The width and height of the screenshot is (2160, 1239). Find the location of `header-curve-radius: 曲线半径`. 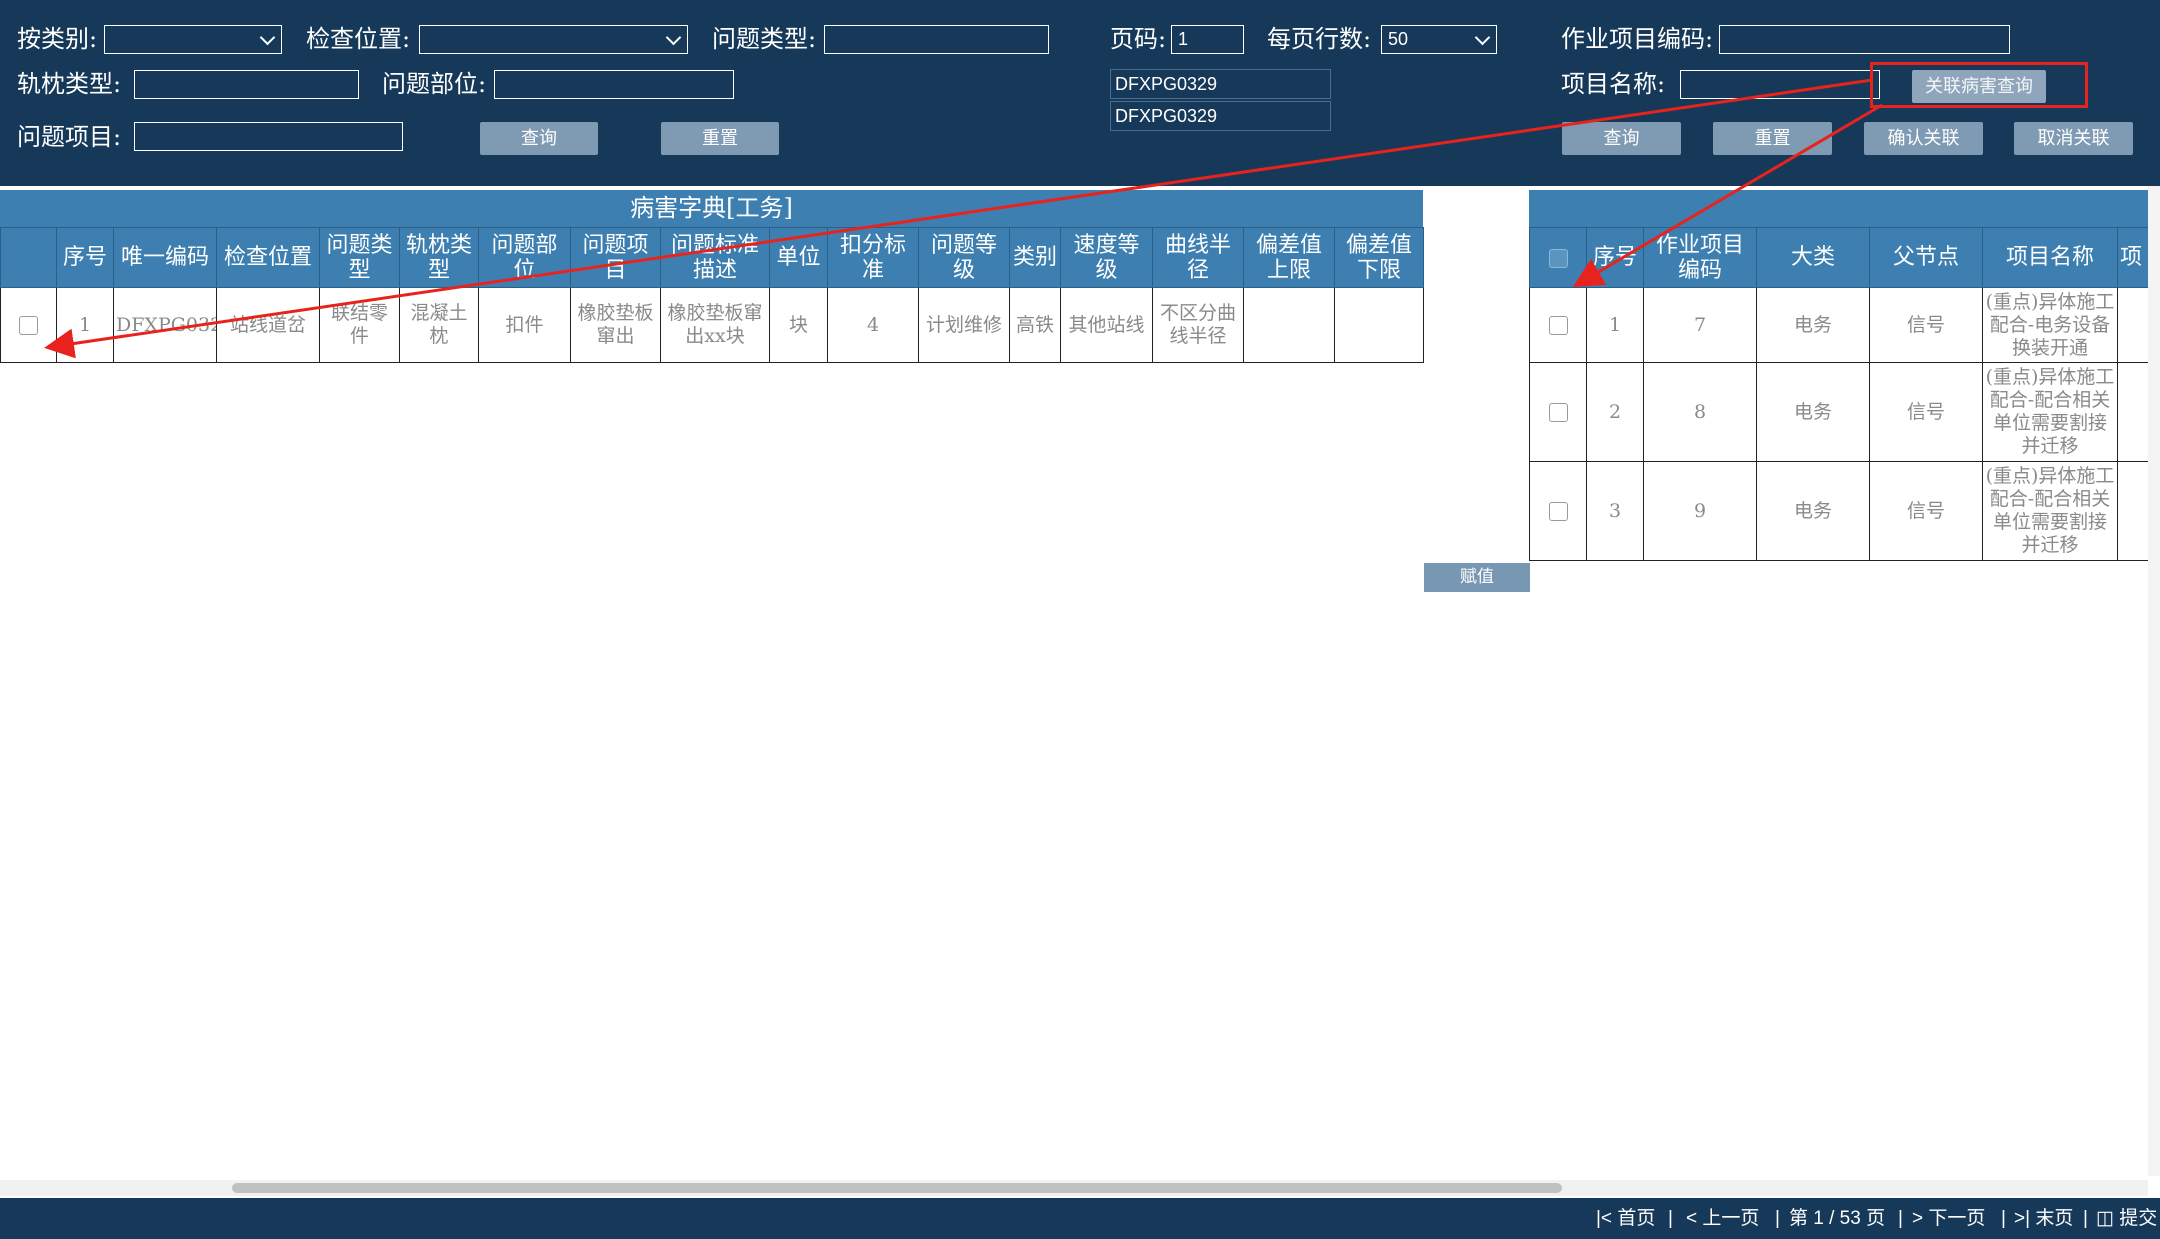

header-curve-radius: 曲线半径 is located at coordinates (1198, 257).